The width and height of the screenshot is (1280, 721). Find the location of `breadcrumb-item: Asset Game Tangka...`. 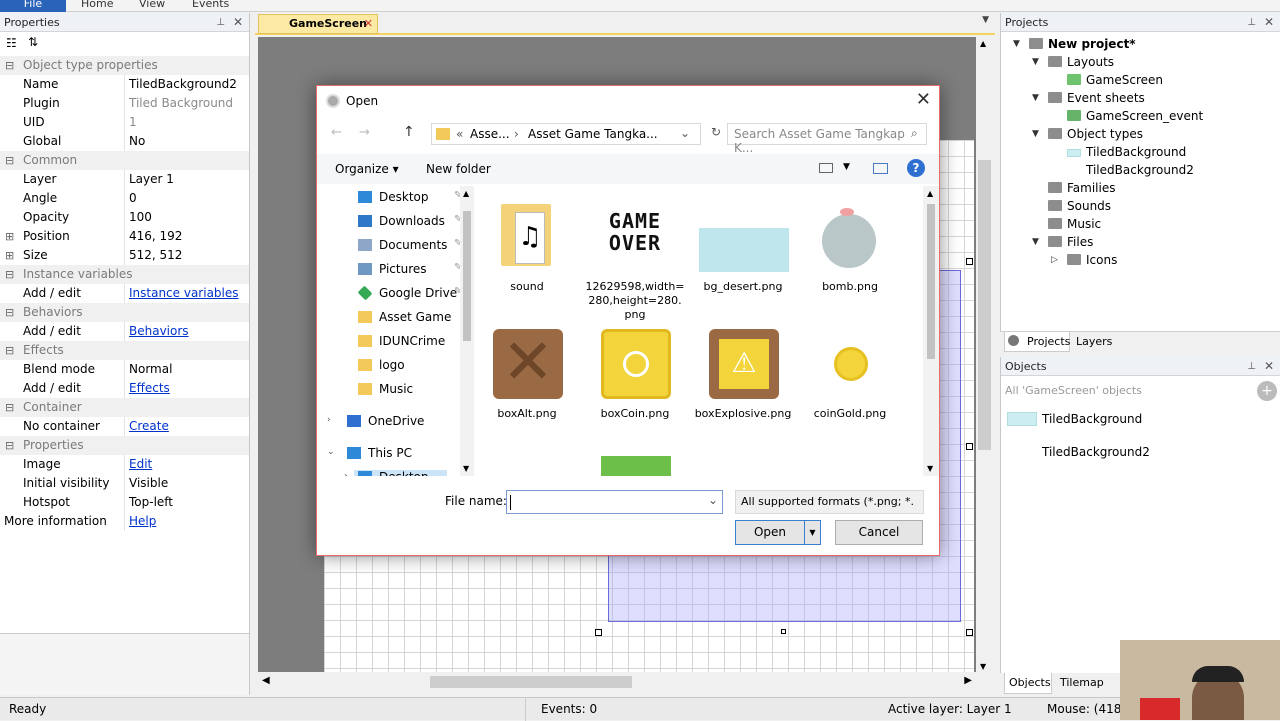

breadcrumb-item: Asset Game Tangka... is located at coordinates (593, 134).